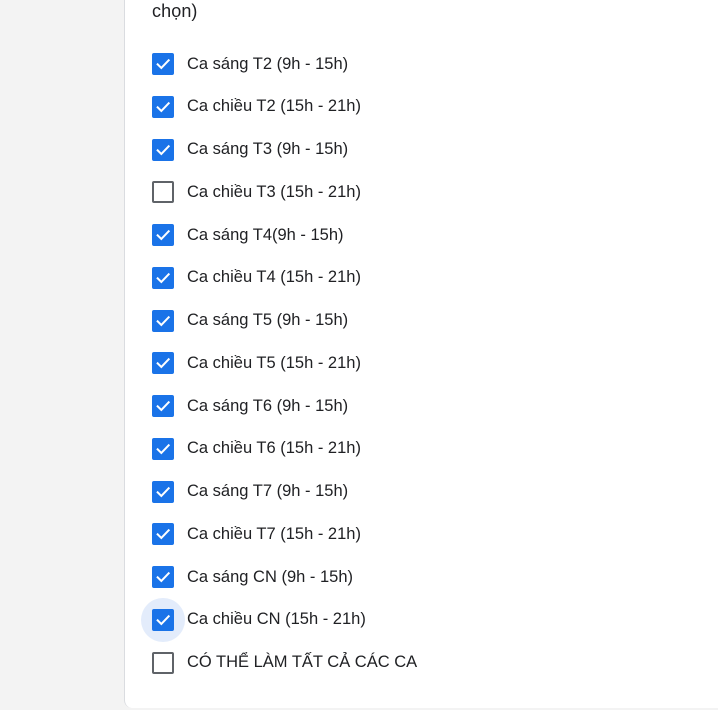 This screenshot has height=710, width=718. I want to click on checkbox-option-label: Ca sáng T6 (9h - 15h), so click(268, 405).